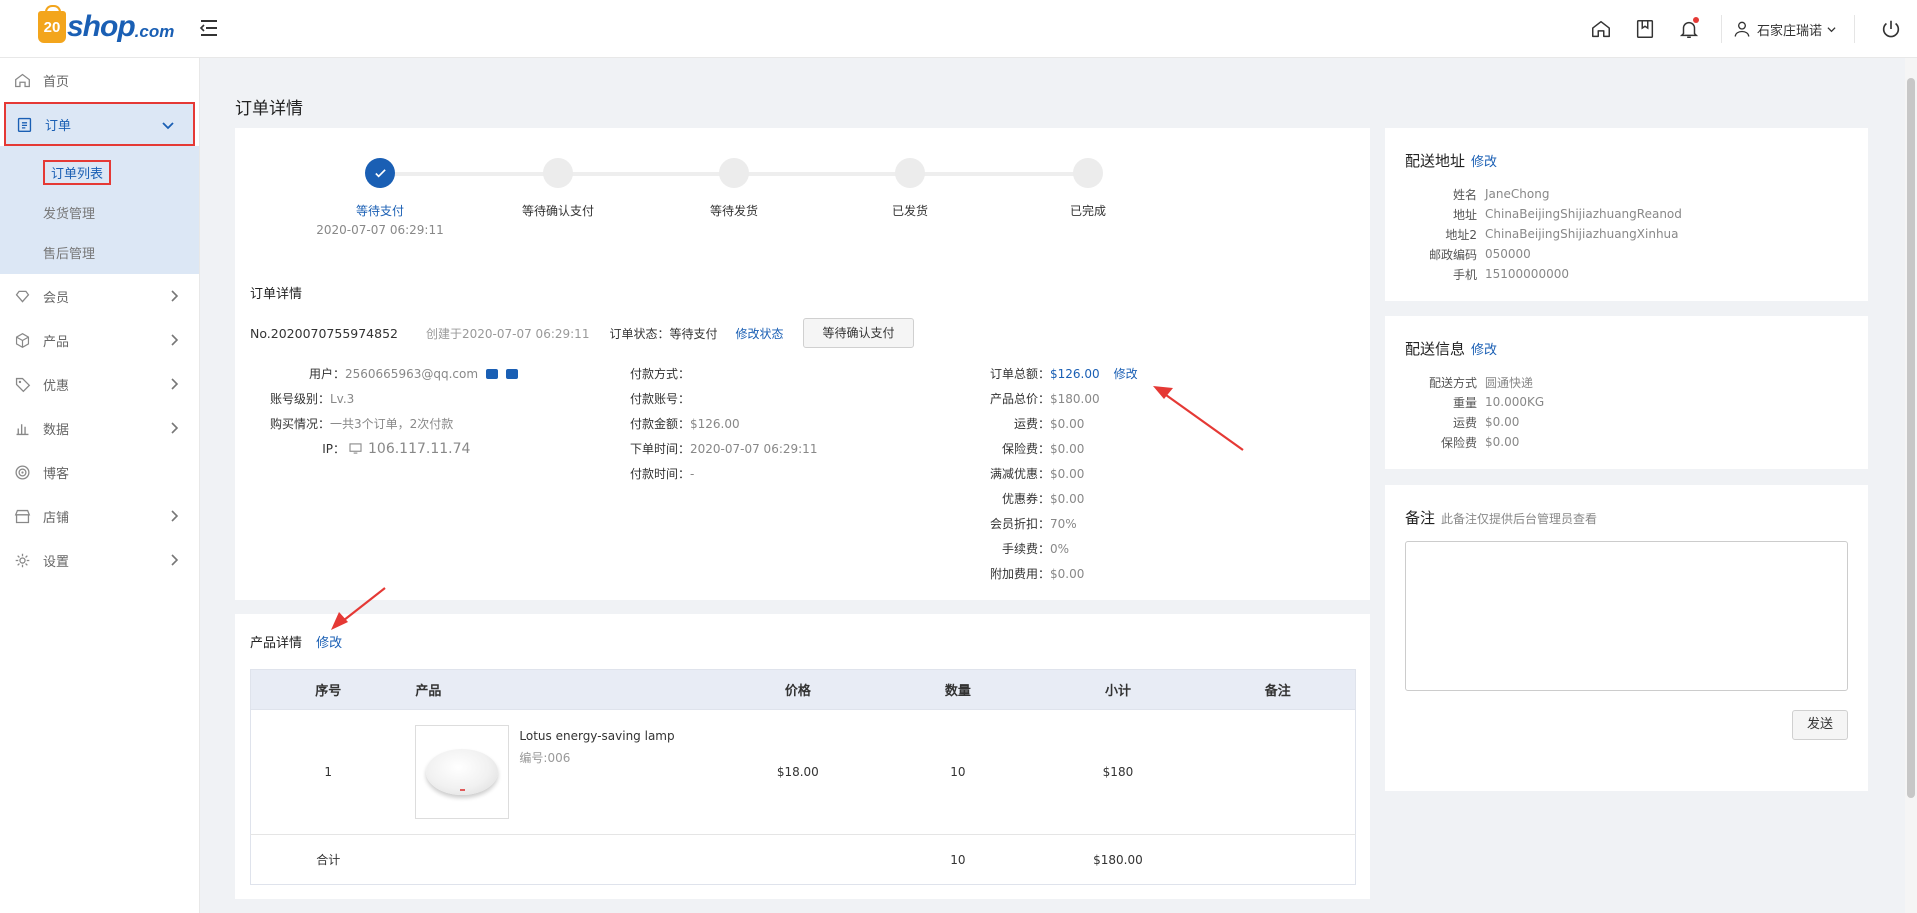 This screenshot has width=1917, height=913. What do you see at coordinates (269, 109) in the screenshot?
I see `page-title: 订单详情` at bounding box center [269, 109].